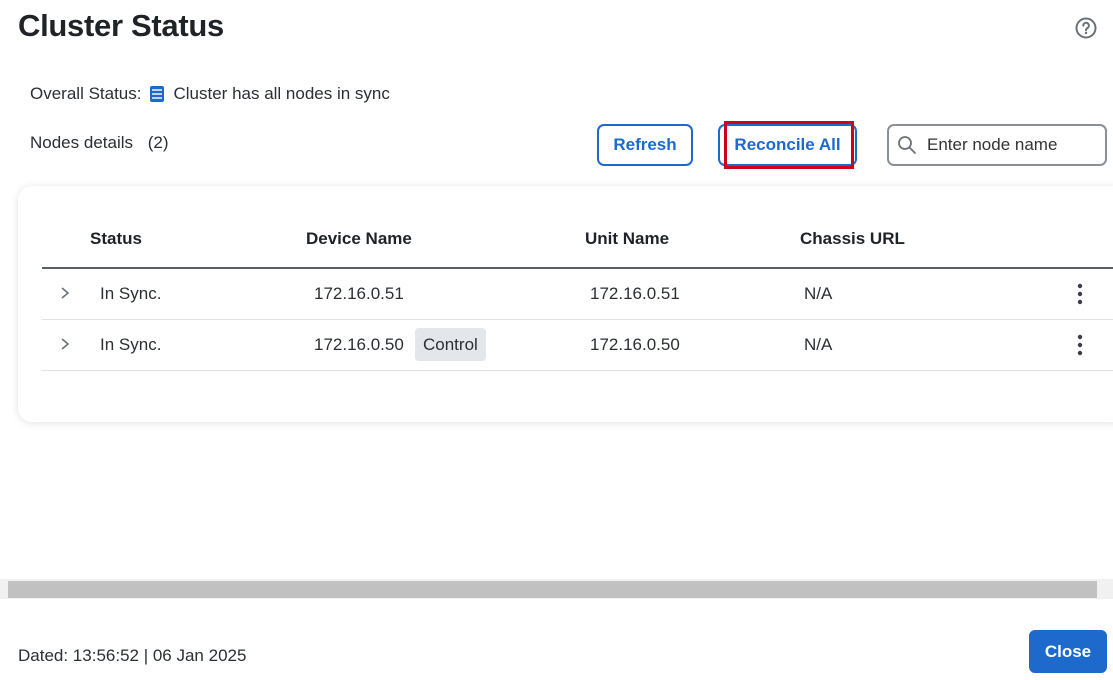 Image resolution: width=1113 pixels, height=680 pixels. I want to click on help-icon, so click(1086, 28).